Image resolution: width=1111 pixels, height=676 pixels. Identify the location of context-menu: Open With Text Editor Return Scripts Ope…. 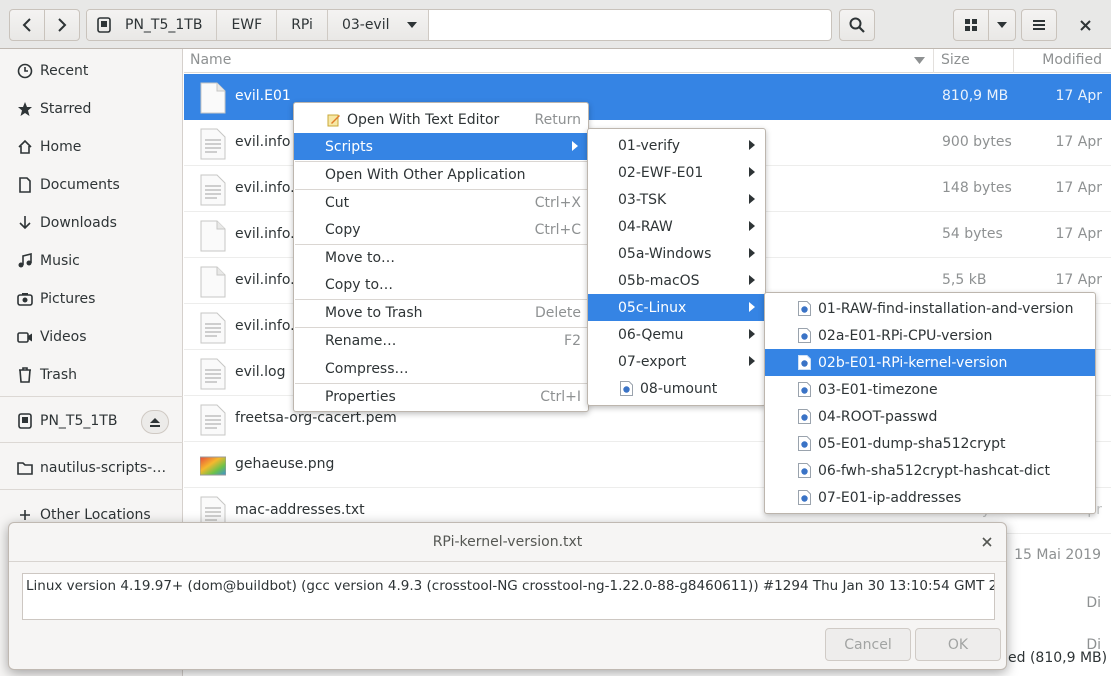
(441, 257).